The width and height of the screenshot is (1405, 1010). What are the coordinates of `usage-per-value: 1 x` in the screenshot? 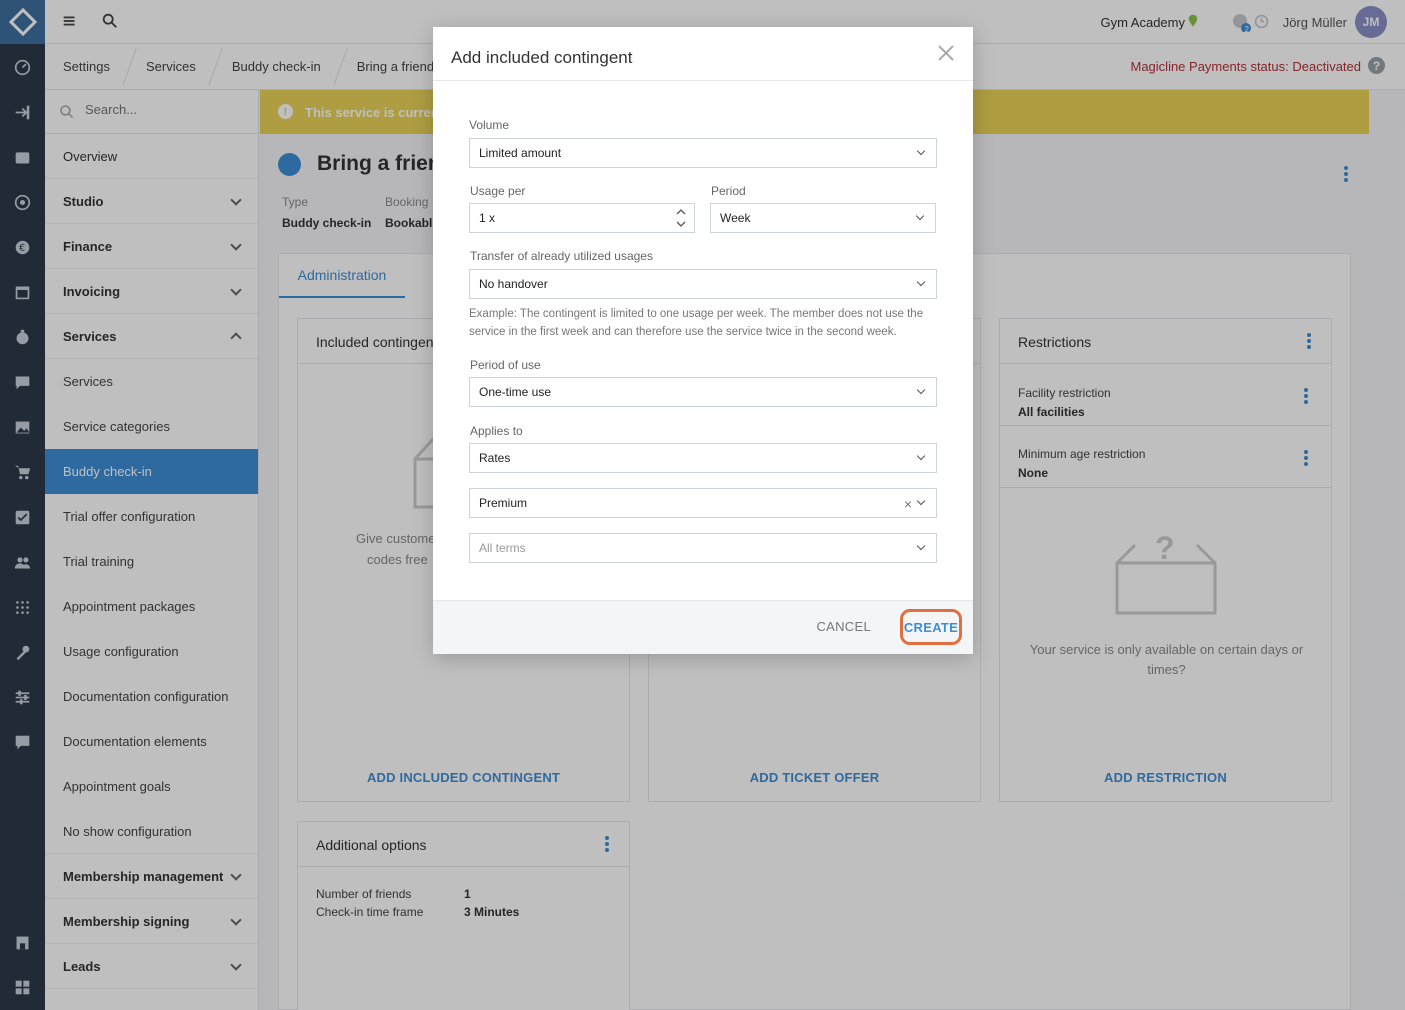 It's located at (487, 218).